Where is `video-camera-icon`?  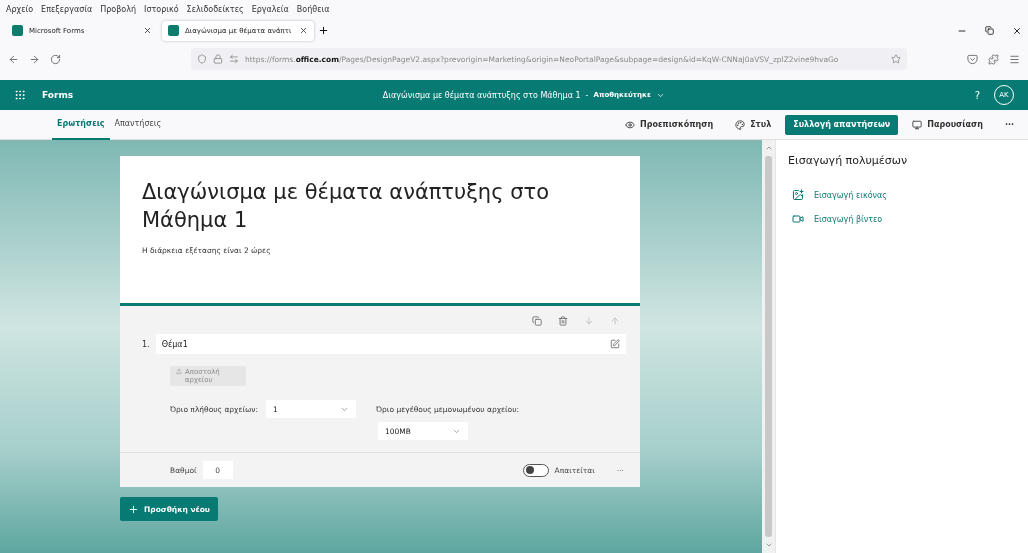
video-camera-icon is located at coordinates (798, 219).